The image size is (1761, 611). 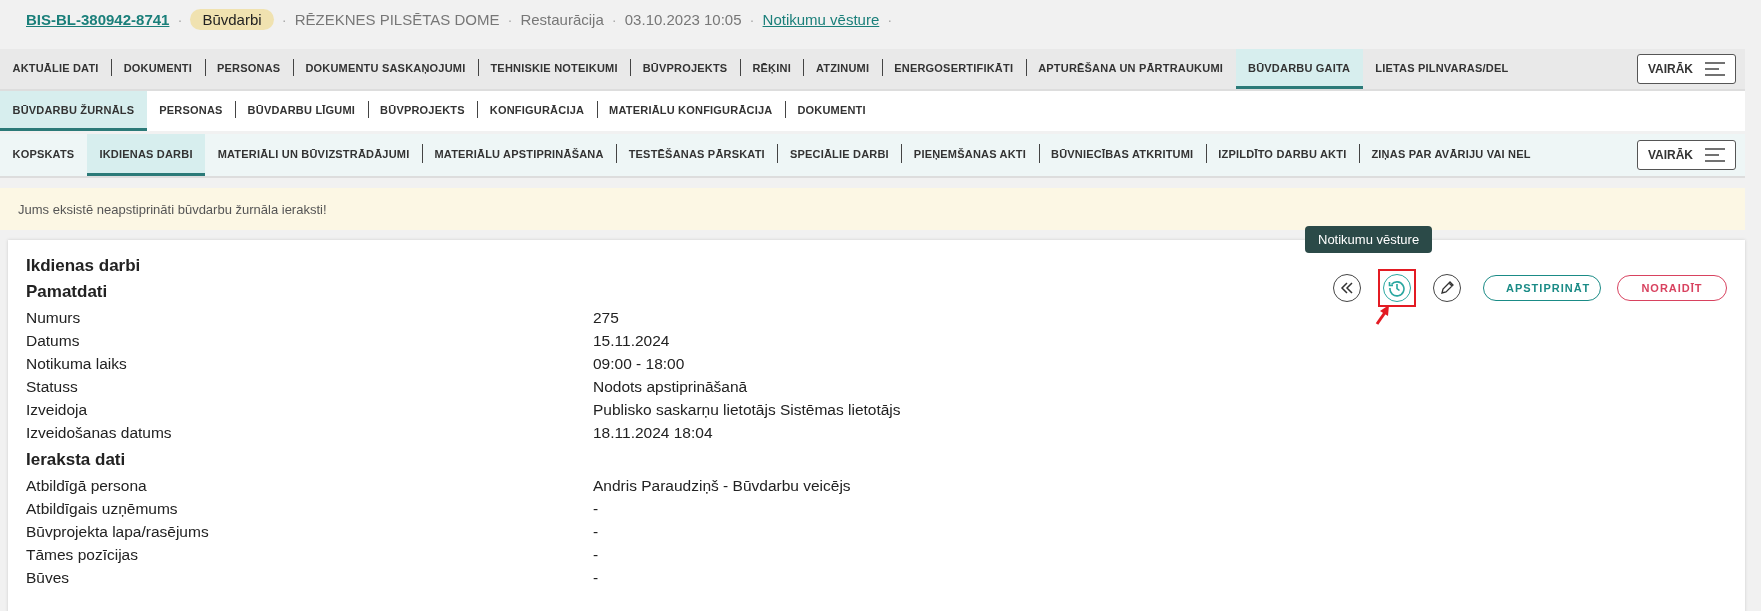 What do you see at coordinates (146, 155) in the screenshot?
I see `tab: IKDIENAS DARBI` at bounding box center [146, 155].